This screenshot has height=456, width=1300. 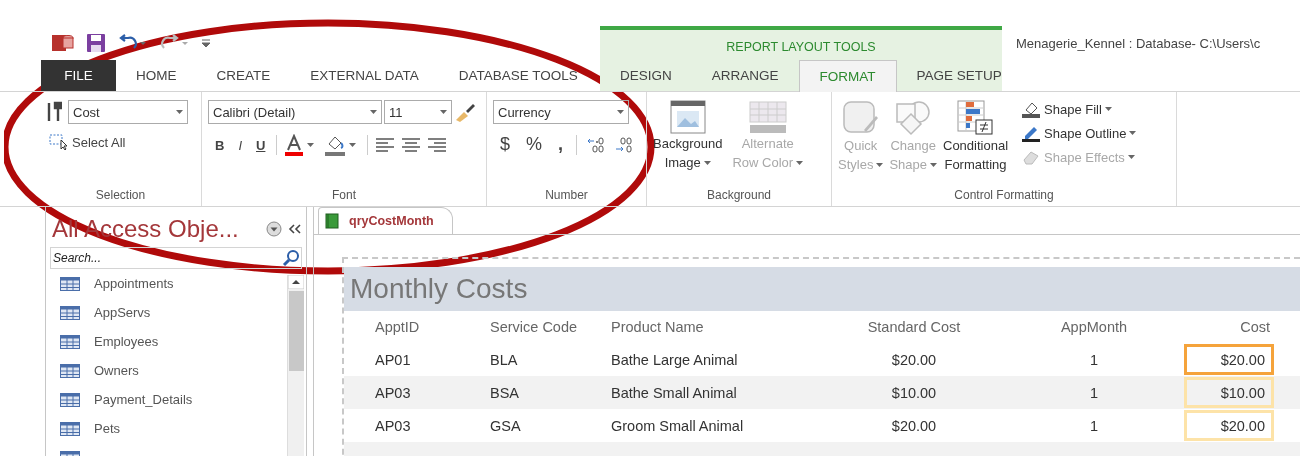 What do you see at coordinates (624, 144) in the screenshot?
I see `decrease-decimals-icon` at bounding box center [624, 144].